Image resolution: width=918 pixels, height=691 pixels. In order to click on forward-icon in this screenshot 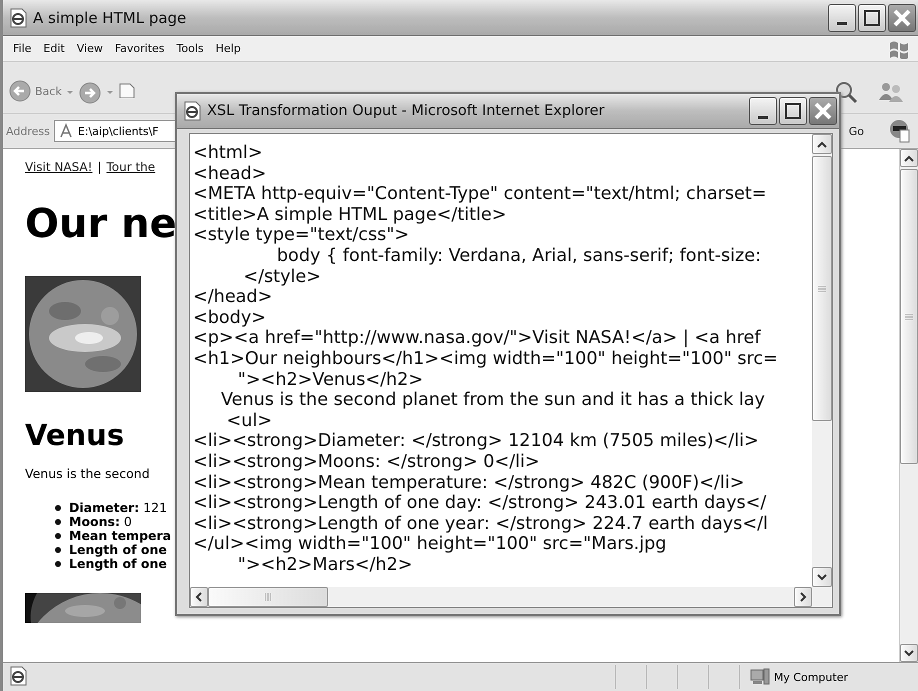, I will do `click(90, 93)`.